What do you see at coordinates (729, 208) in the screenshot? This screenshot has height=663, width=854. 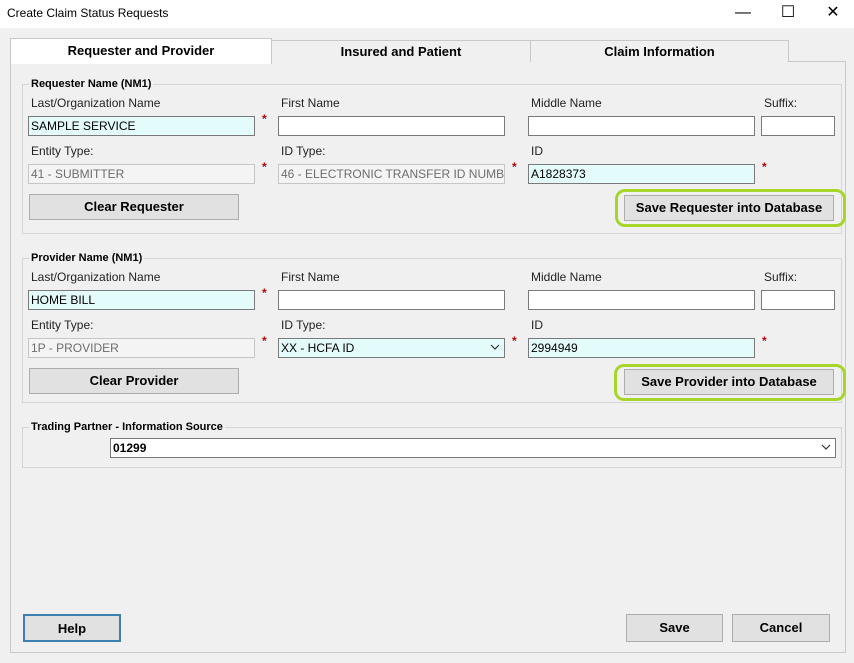 I see `save-requester-button: Save Requester into Database` at bounding box center [729, 208].